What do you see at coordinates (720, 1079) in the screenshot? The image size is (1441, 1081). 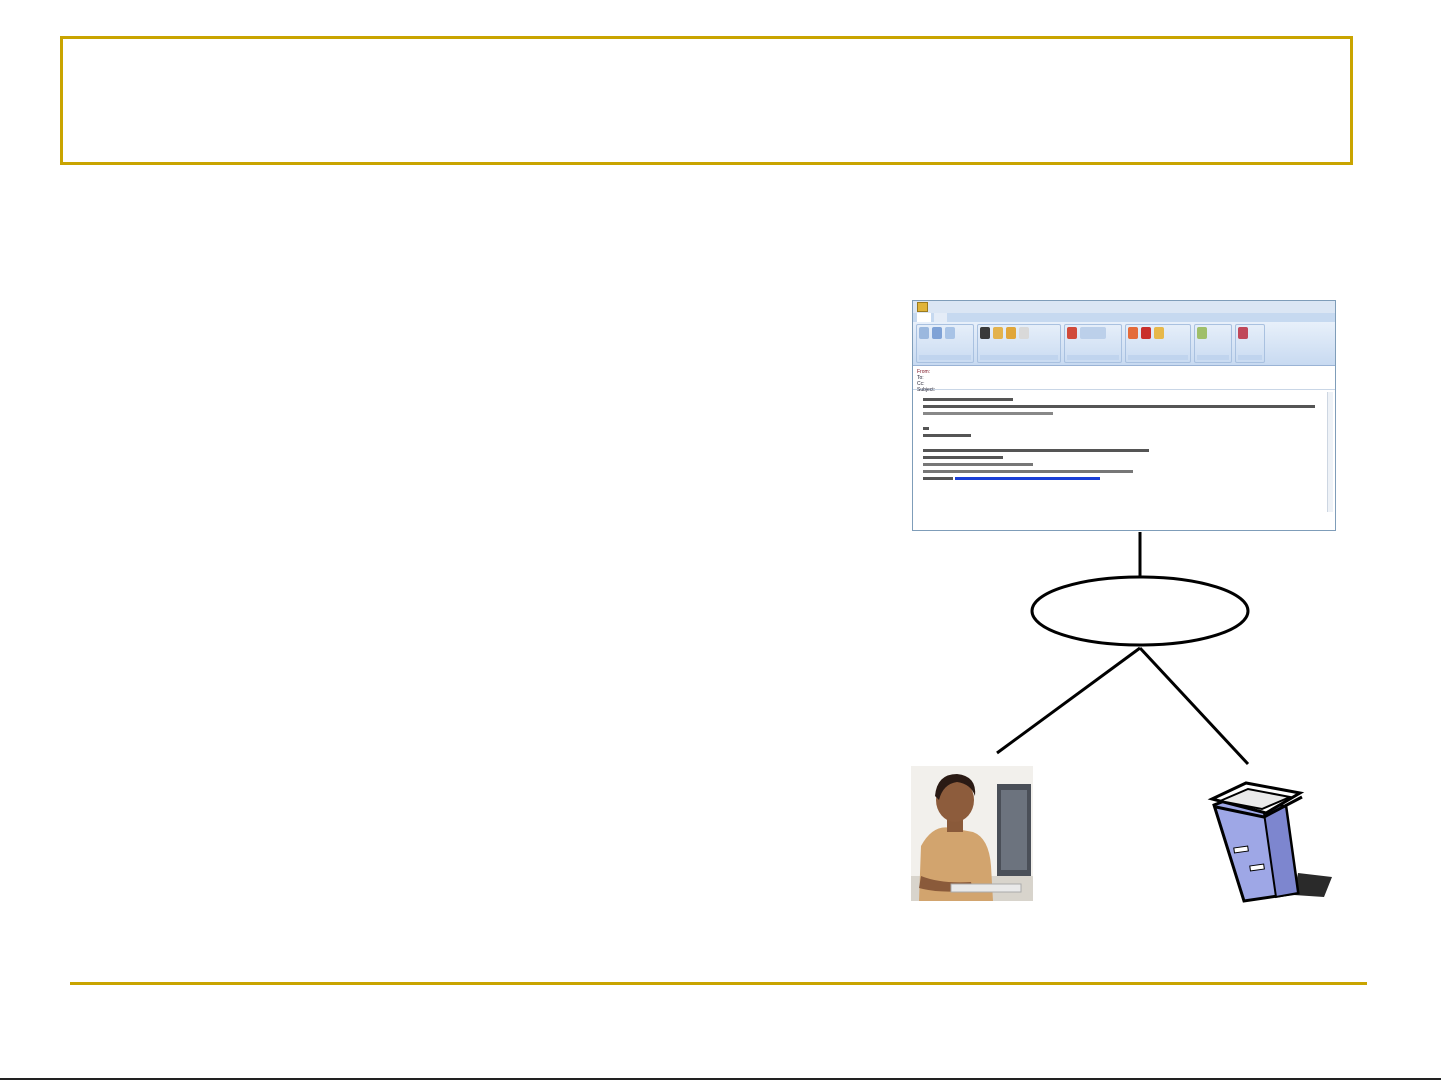 I see `slide-bottom-edge` at bounding box center [720, 1079].